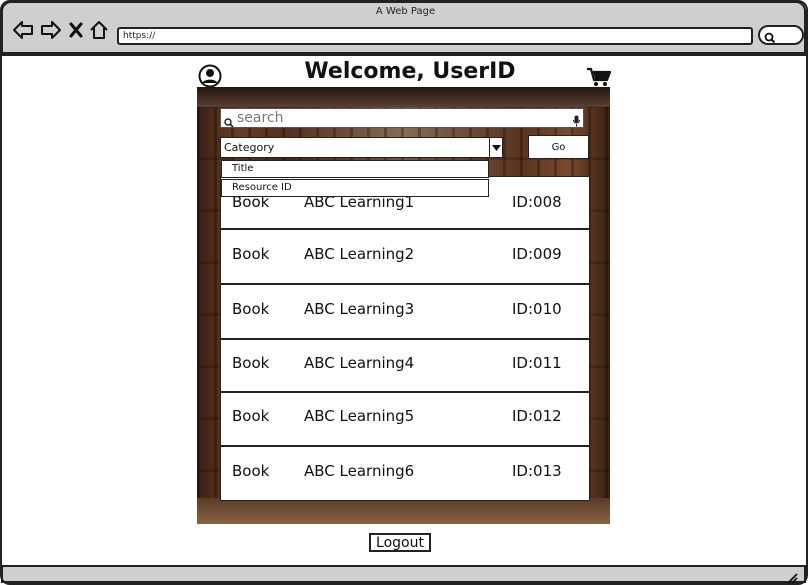 This screenshot has height=585, width=808. Describe the element at coordinates (537, 309) in the screenshot. I see `result-id: ID:010` at that location.